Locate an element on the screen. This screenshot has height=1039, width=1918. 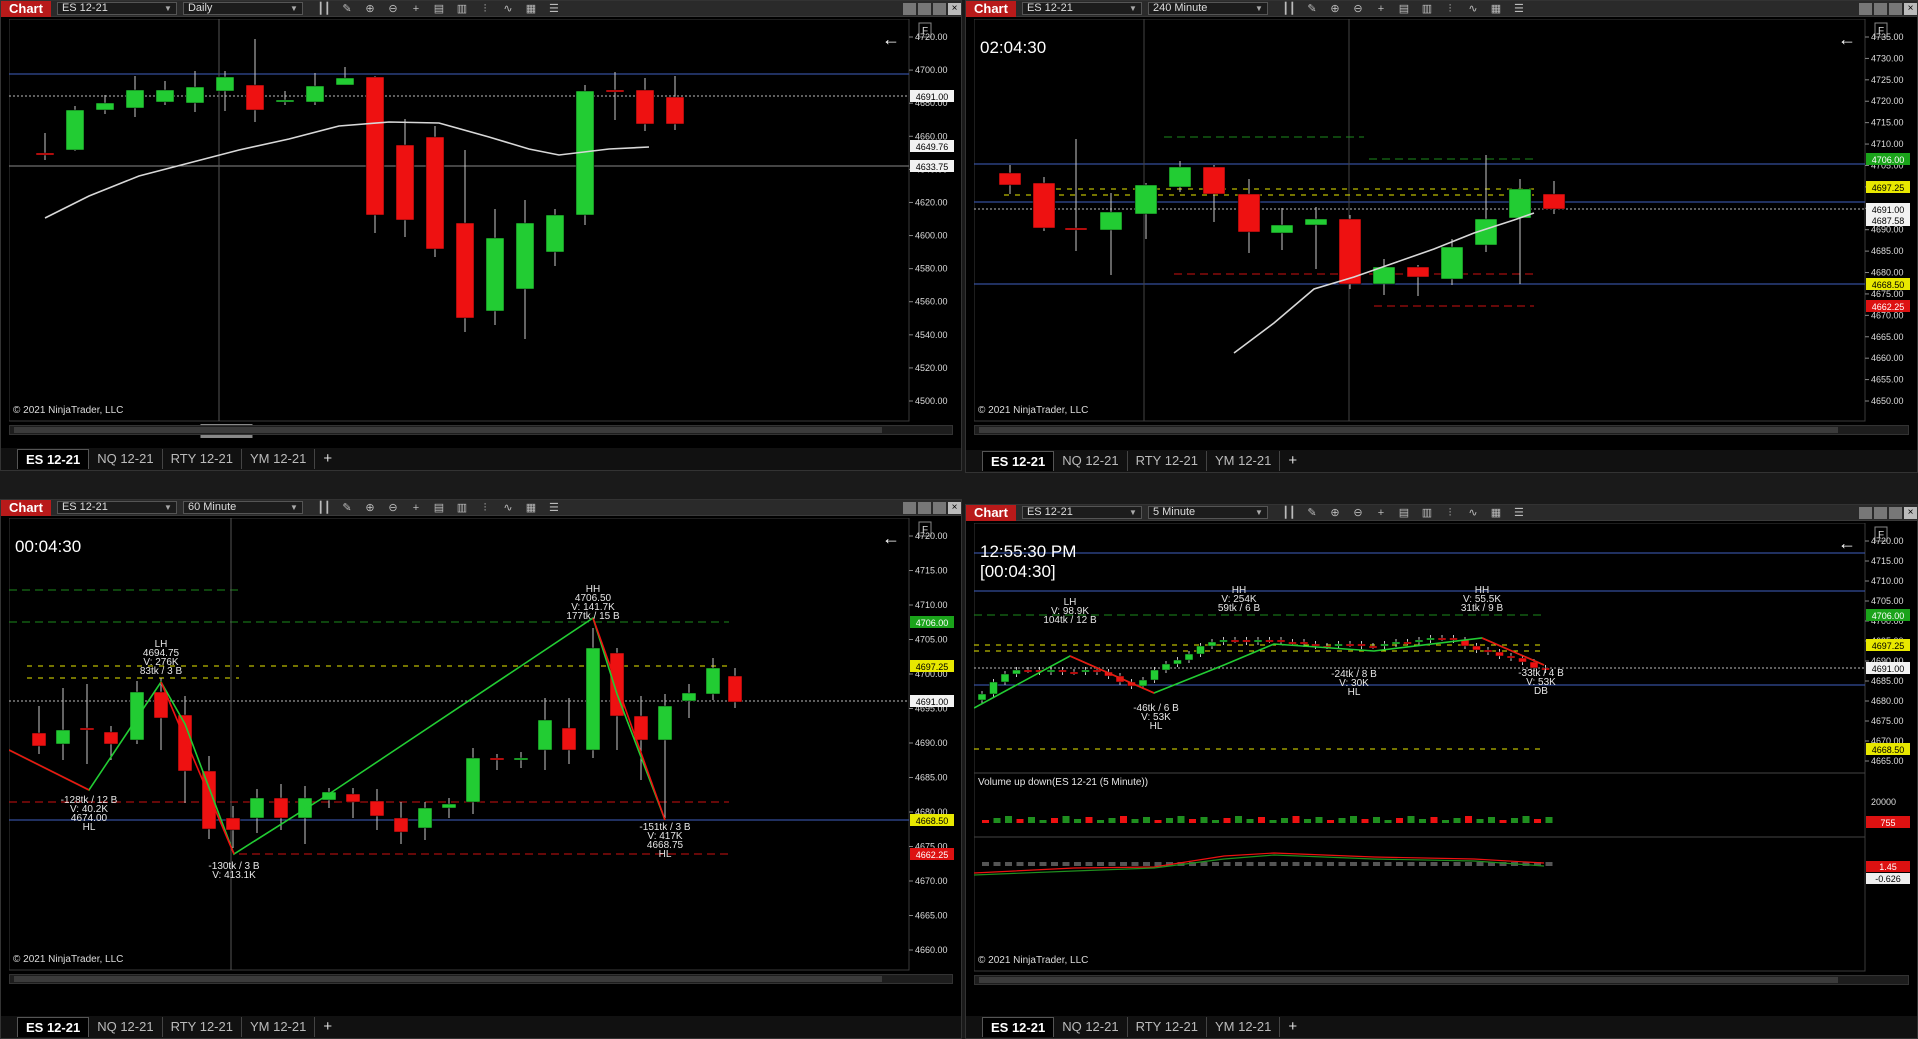
interval-selector: Daily ▼ is located at coordinates (242, 8).